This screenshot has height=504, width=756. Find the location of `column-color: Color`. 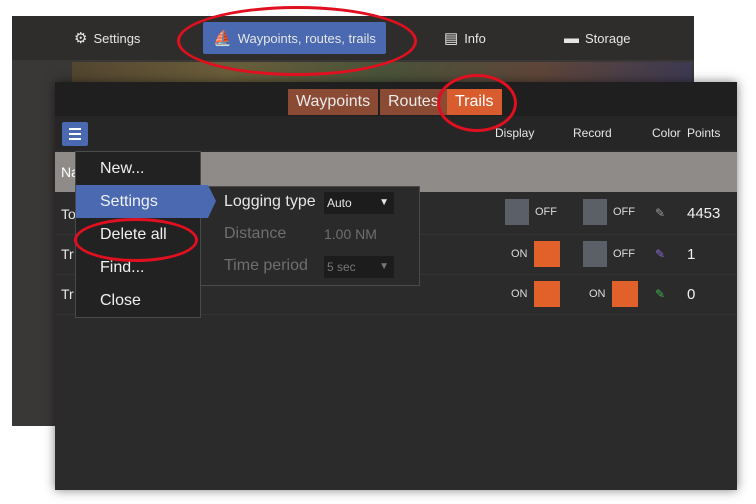

column-color: Color is located at coordinates (666, 133).